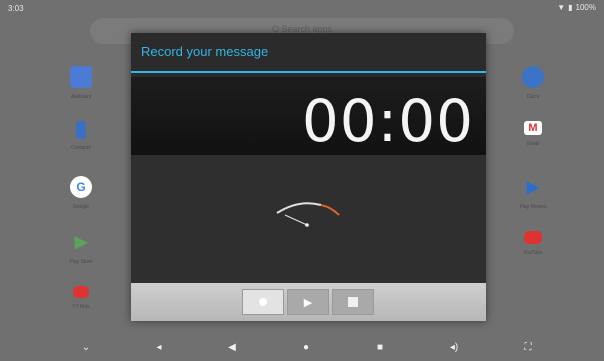 Image resolution: width=604 pixels, height=361 pixels. I want to click on clock-icon, so click(533, 77).